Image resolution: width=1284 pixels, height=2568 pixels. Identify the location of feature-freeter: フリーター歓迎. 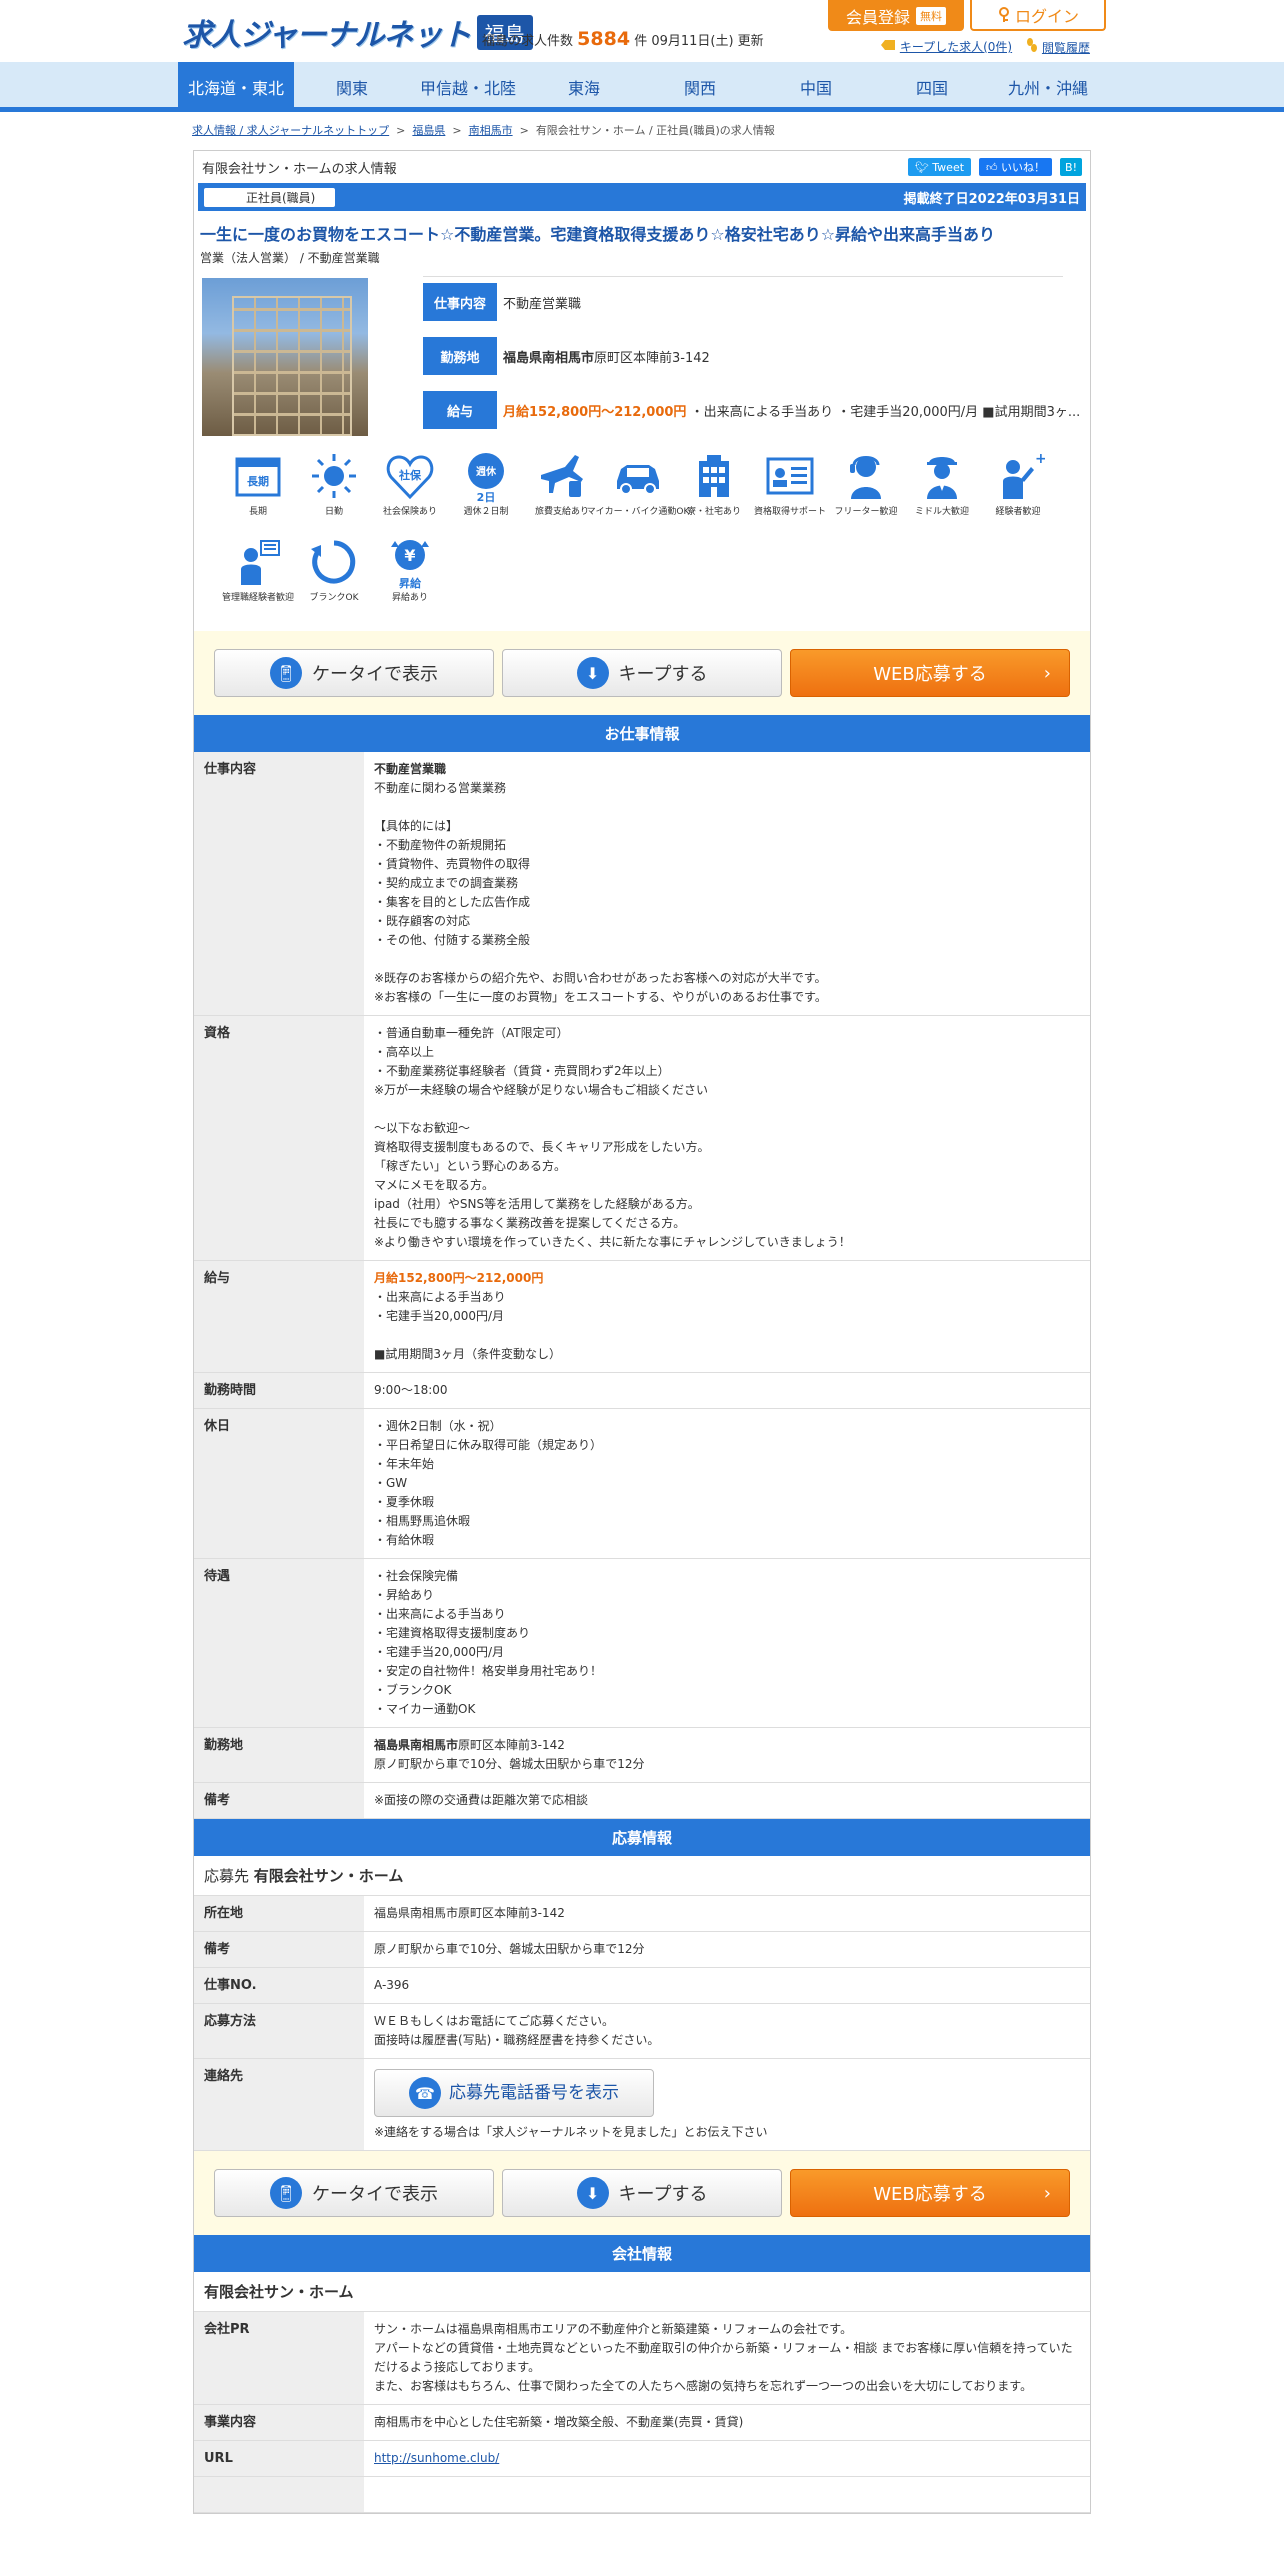
(866, 492).